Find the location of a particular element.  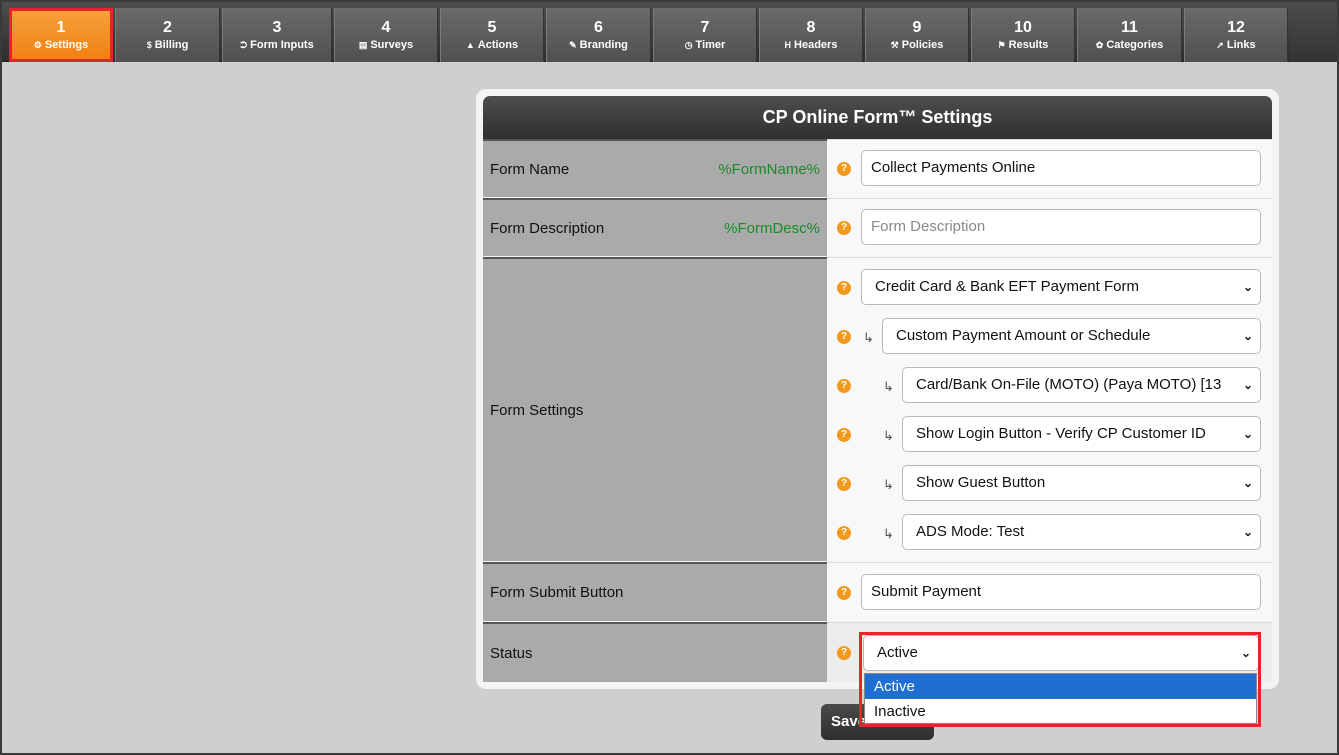

tab-number: 1 is located at coordinates (61, 27).